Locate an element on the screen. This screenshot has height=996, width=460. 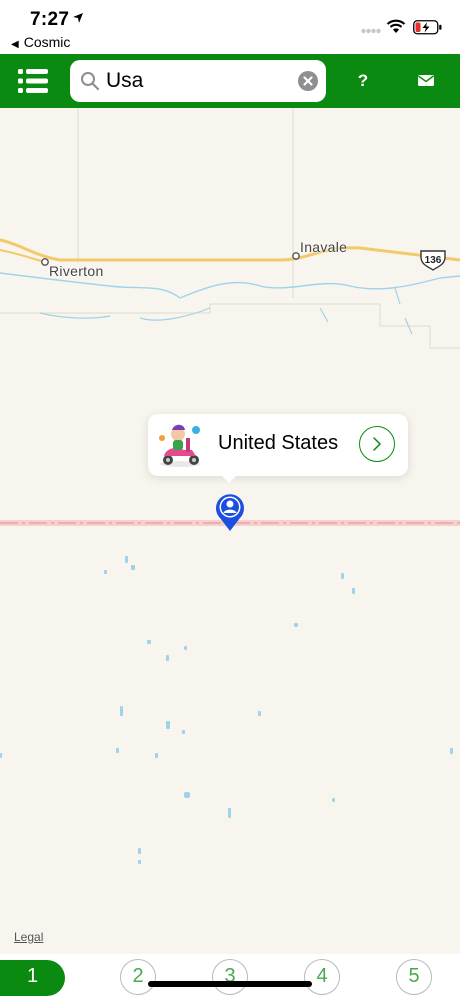
scooter-rider-icon is located at coordinates (179, 445).